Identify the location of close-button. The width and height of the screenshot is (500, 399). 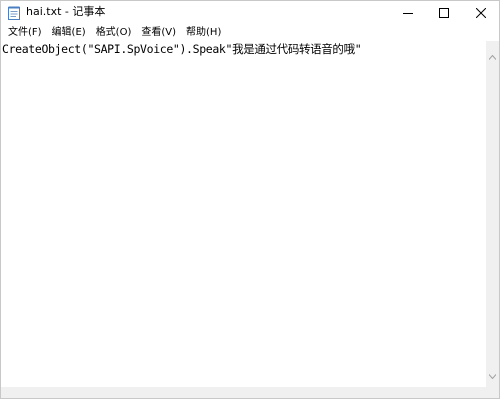
(481, 12).